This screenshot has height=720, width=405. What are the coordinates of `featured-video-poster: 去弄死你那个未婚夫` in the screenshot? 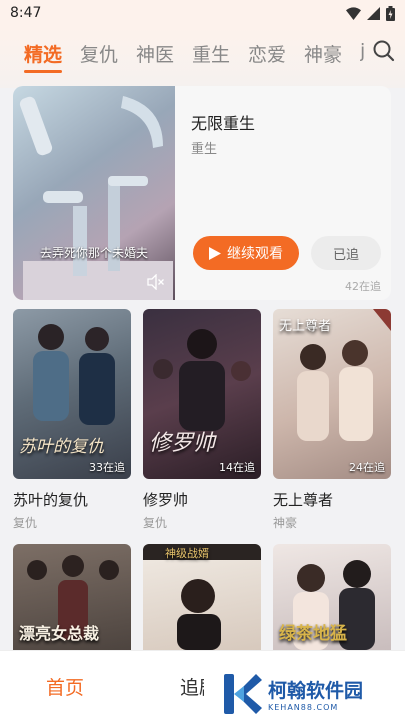 It's located at (94, 193).